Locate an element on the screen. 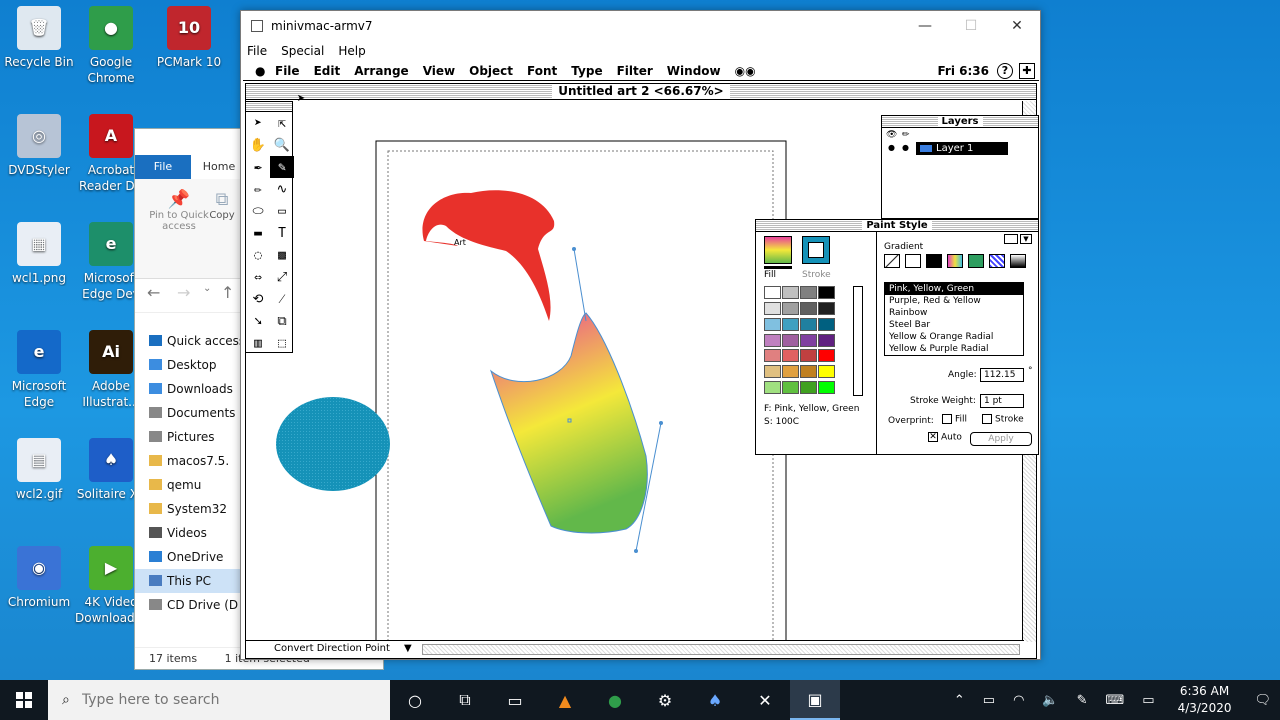 The height and width of the screenshot is (720, 1280). tool-icon: ⧉ is located at coordinates (282, 321).